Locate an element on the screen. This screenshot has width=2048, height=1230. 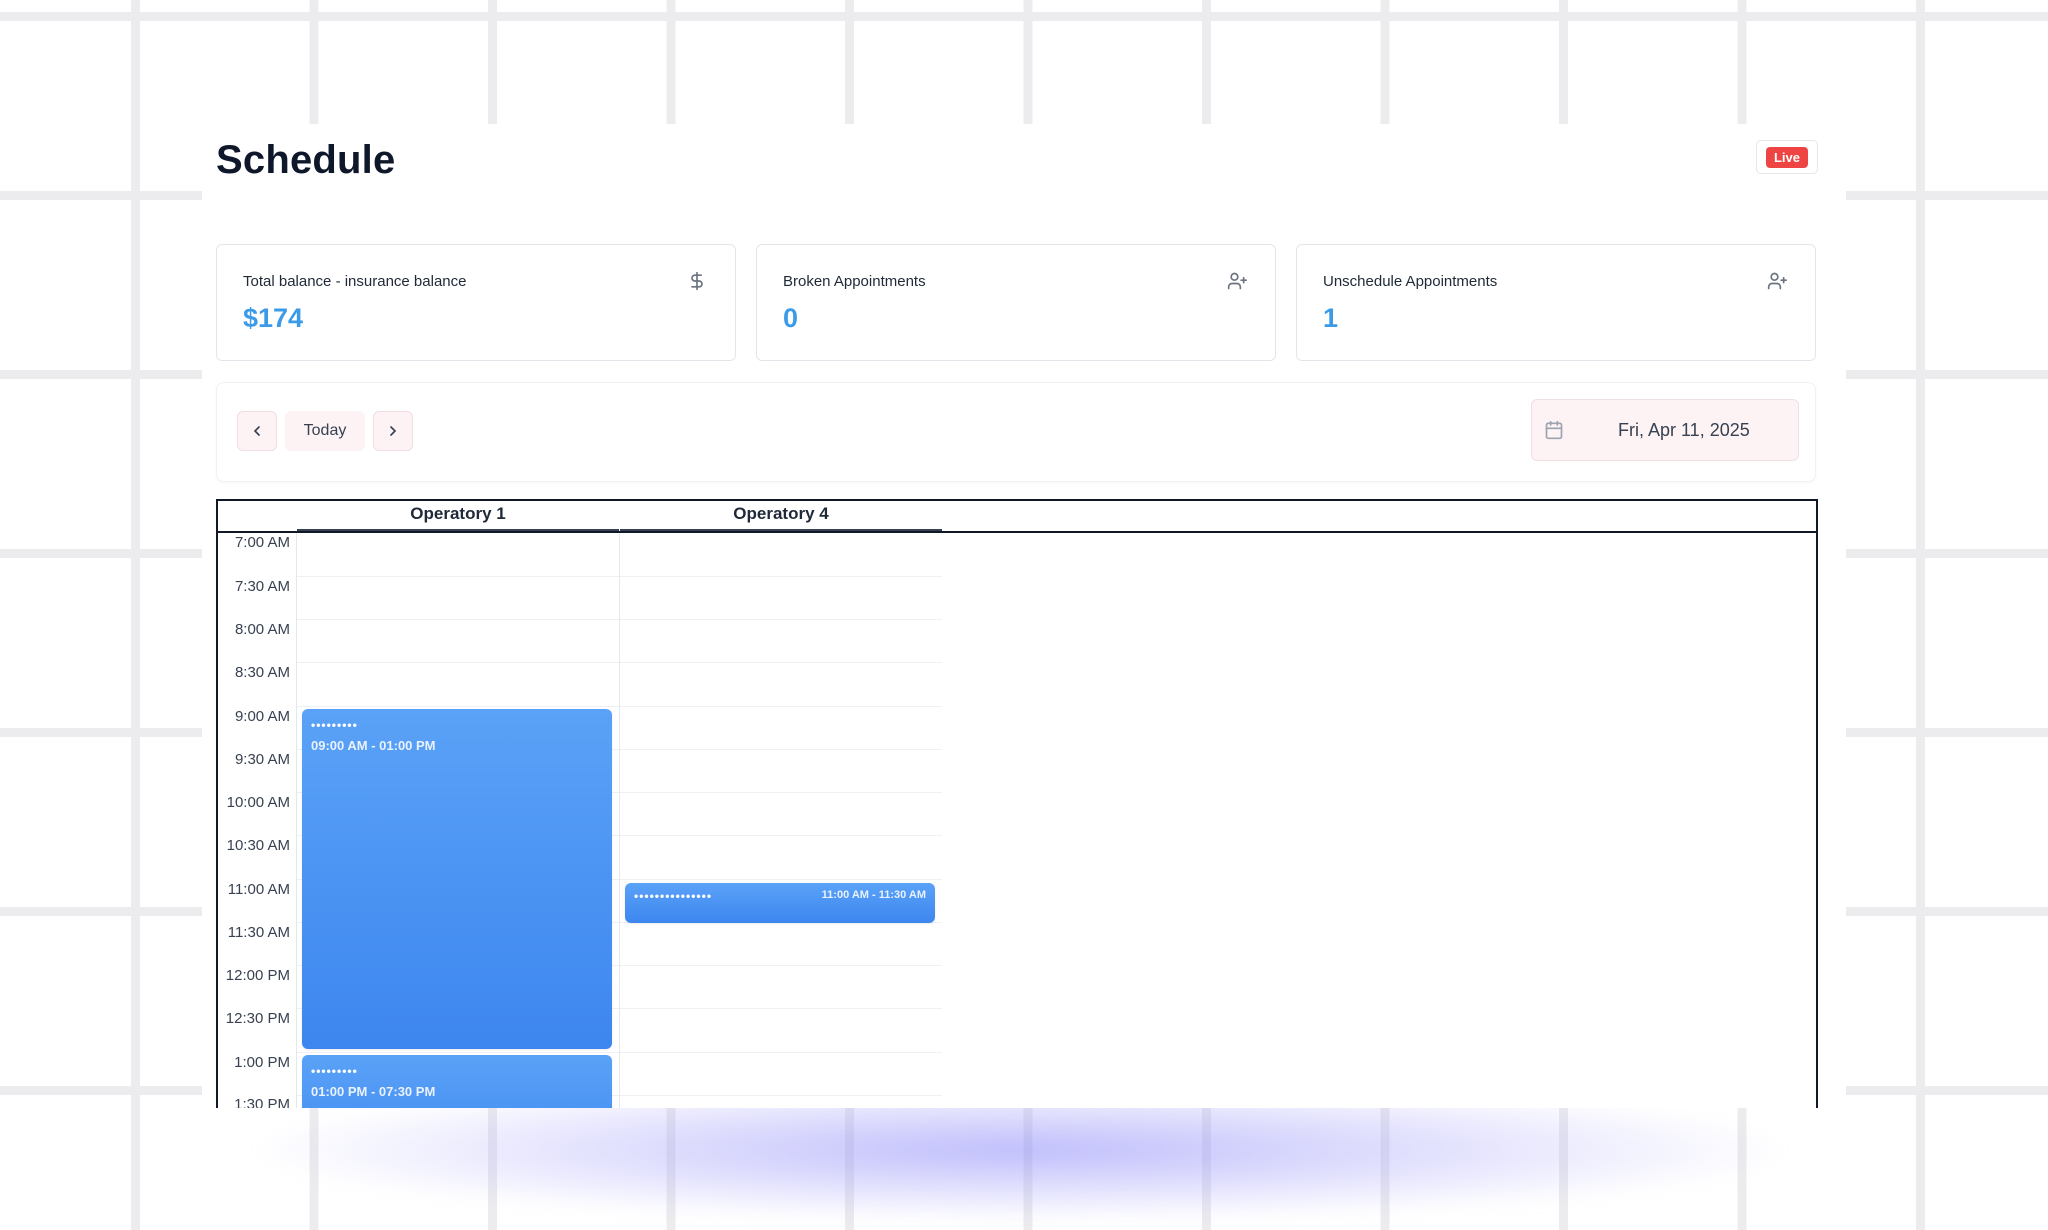
stat-value: 0 is located at coordinates (791, 318).